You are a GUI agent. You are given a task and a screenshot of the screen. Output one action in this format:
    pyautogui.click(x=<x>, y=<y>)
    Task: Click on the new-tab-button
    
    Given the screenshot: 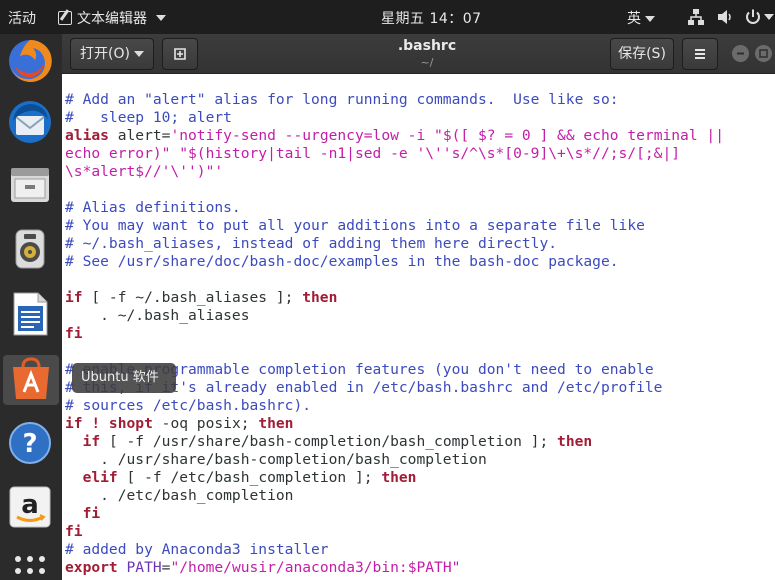 What is the action you would take?
    pyautogui.click(x=180, y=54)
    